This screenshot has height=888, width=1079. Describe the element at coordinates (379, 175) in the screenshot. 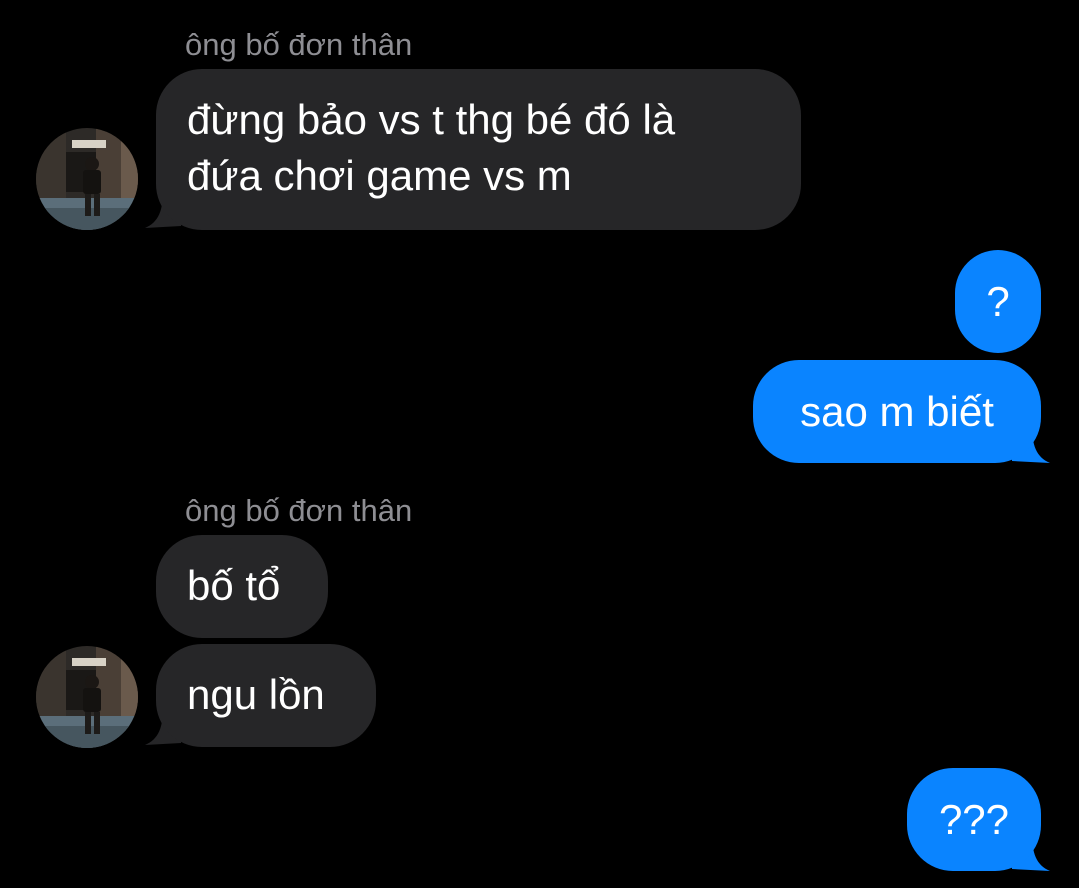

I see `message-text-line-2: đứa chơi game vs m` at that location.